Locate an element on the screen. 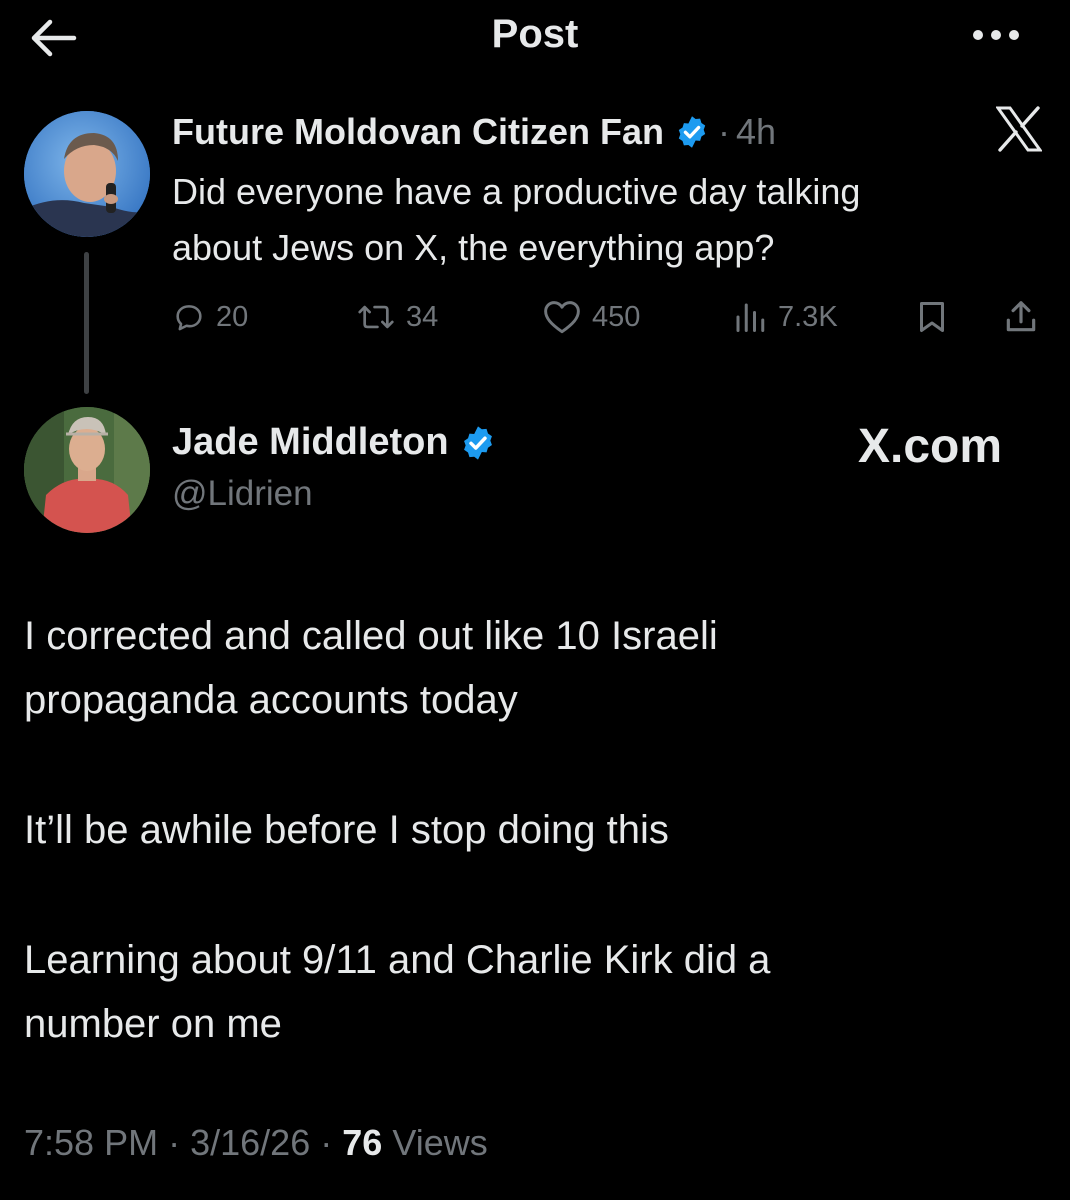 This screenshot has width=1070, height=1200. share-button is located at coordinates (1021, 317).